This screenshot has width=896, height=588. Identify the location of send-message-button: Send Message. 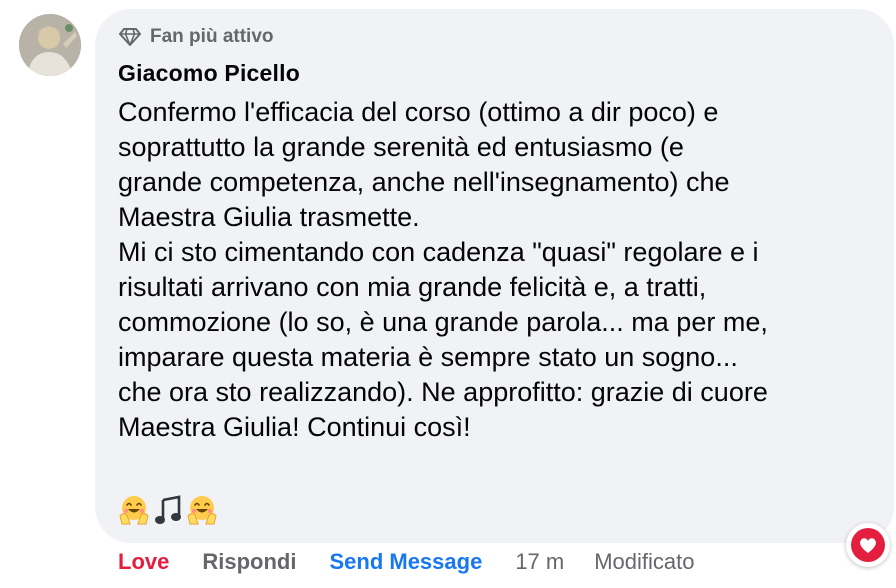
(405, 562).